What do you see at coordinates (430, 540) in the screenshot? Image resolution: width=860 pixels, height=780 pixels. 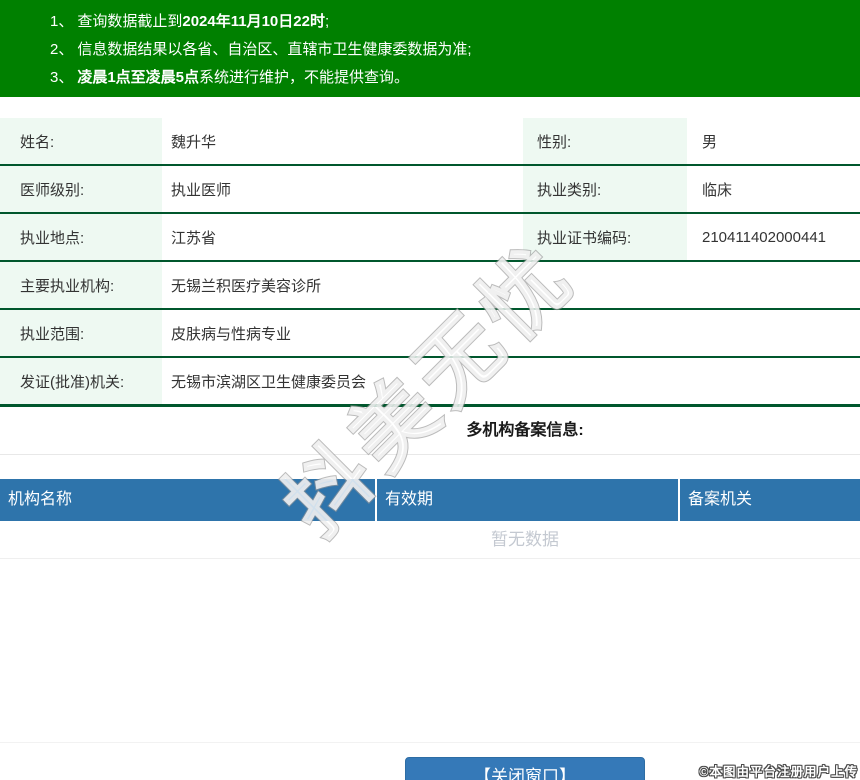 I see `empty-data-placeholder: 暂无数据` at bounding box center [430, 540].